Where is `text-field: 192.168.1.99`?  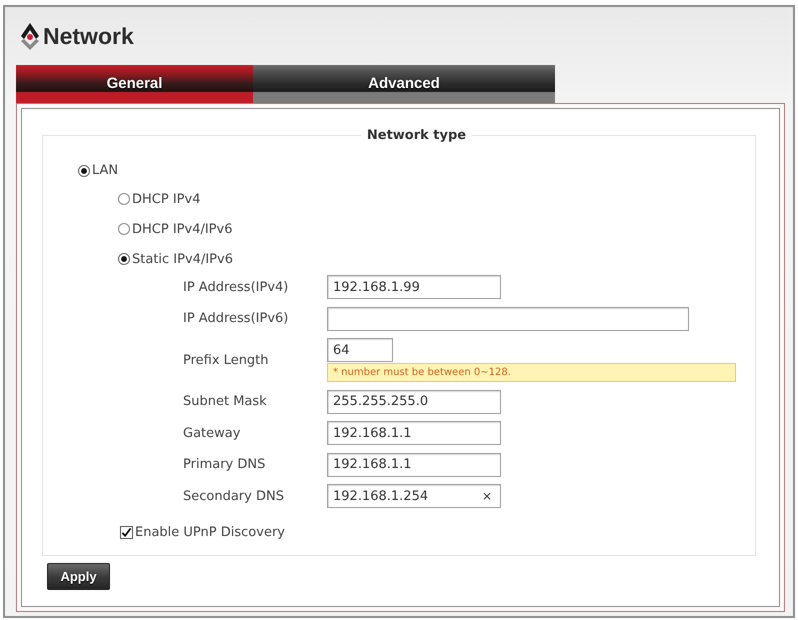
text-field: 192.168.1.99 is located at coordinates (414, 287).